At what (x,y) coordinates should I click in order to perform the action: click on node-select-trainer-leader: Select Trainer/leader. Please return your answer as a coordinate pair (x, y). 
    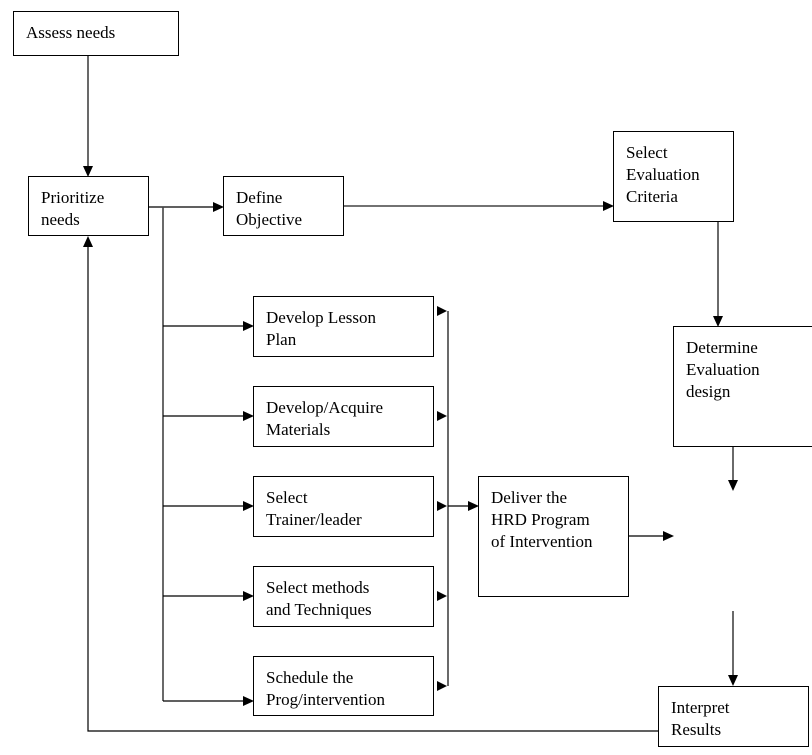
    Looking at the image, I should click on (343, 506).